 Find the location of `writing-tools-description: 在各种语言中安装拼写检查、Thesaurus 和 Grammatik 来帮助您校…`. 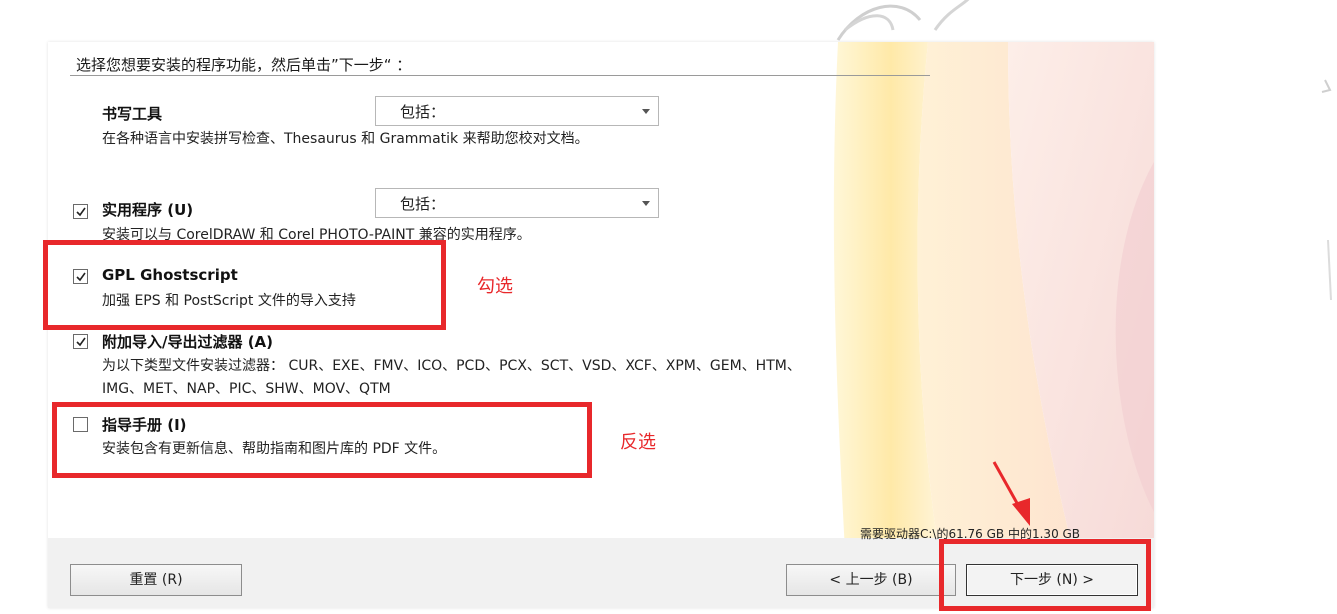

writing-tools-description: 在各种语言中安装拼写检查、Thesaurus 和 Grammatik 来帮助您校… is located at coordinates (345, 139).